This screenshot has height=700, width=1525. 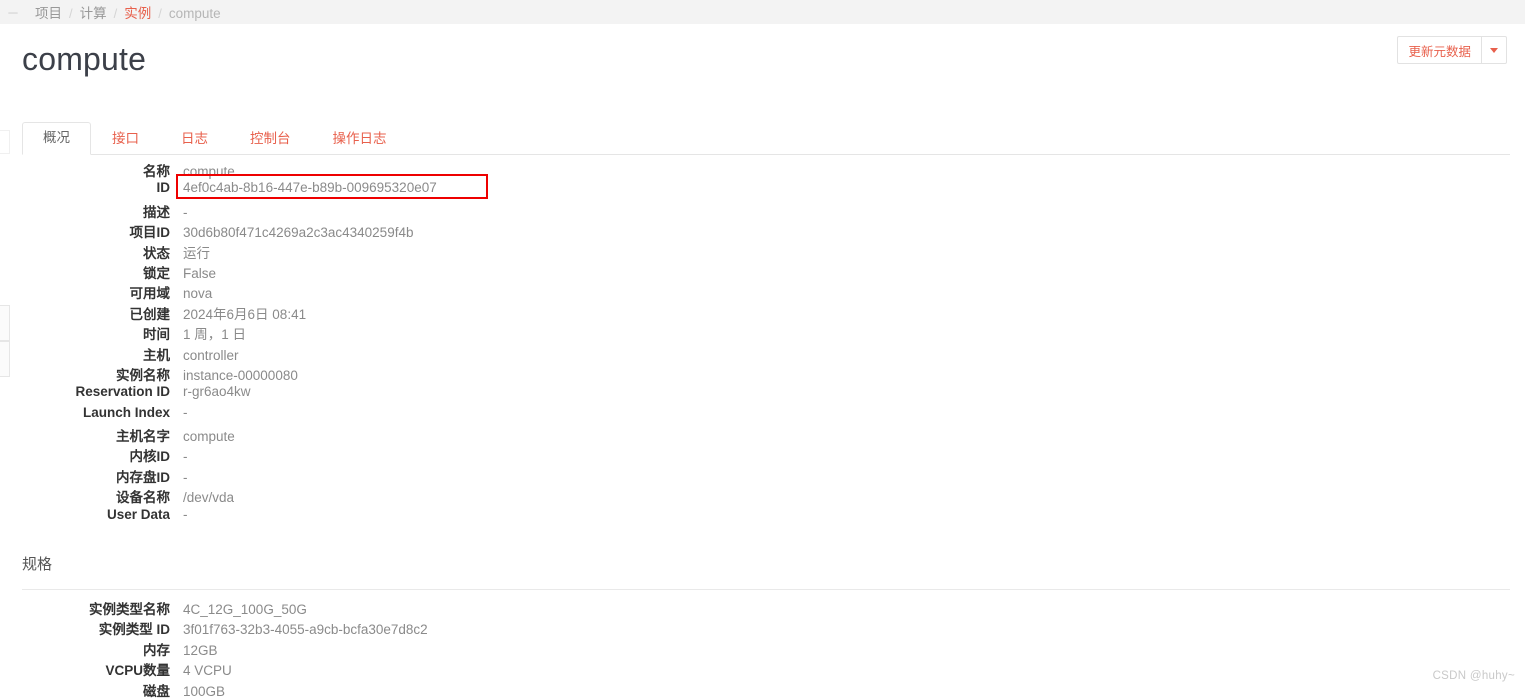 What do you see at coordinates (762, 435) in the screenshot?
I see `detail-row: 主机名字 compute` at bounding box center [762, 435].